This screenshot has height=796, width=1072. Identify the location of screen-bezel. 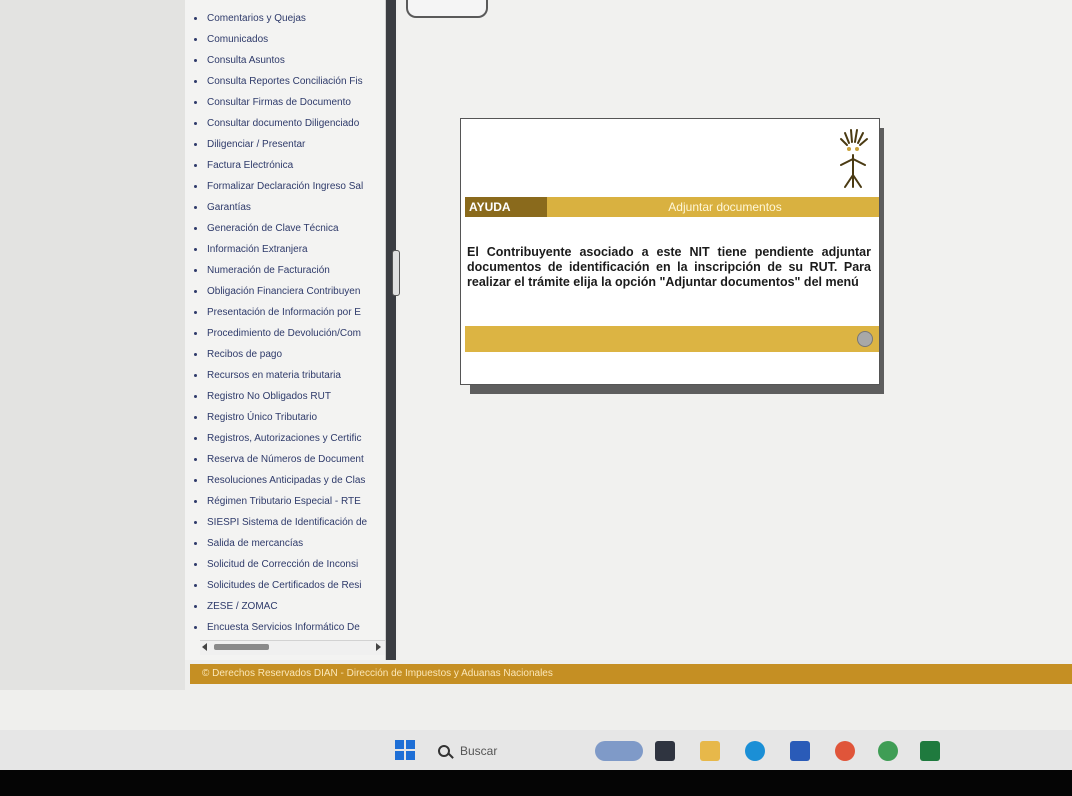
(536, 783).